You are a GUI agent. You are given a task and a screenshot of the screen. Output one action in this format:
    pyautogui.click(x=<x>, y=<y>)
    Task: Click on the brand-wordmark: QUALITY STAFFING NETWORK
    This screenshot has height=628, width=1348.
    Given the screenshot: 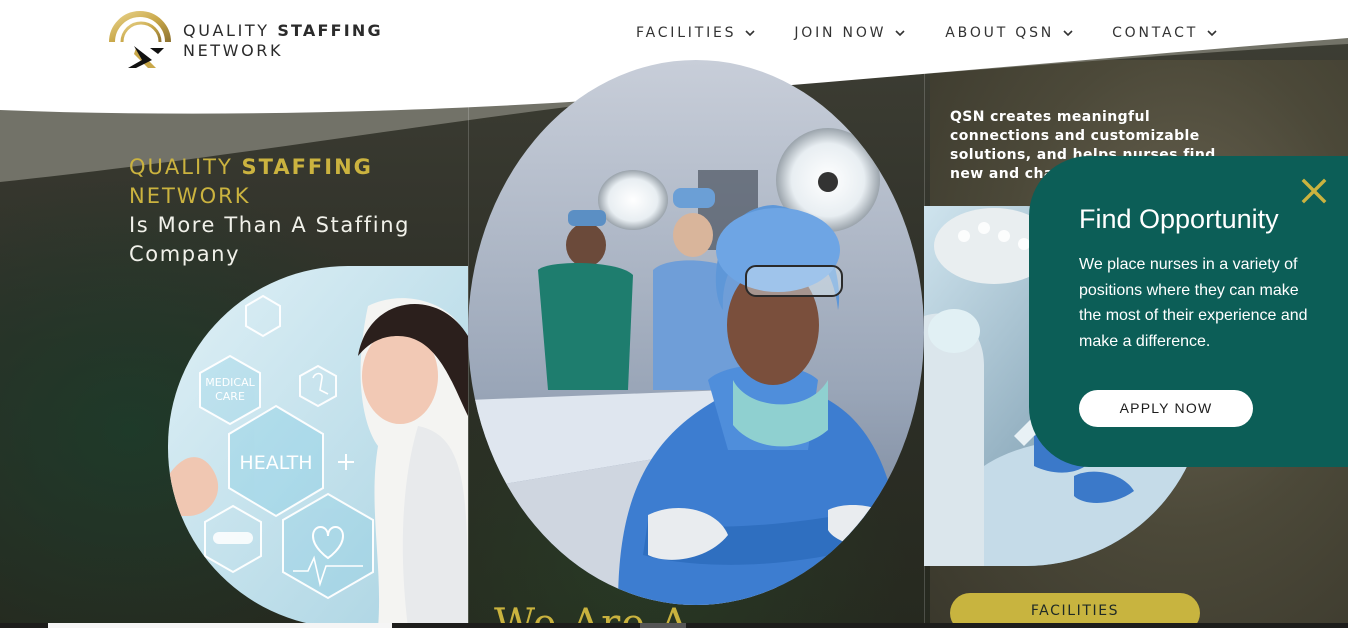 What is the action you would take?
    pyautogui.click(x=283, y=41)
    